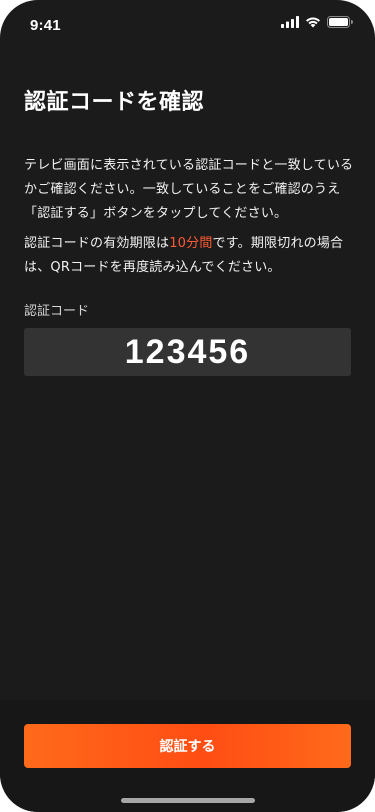 The height and width of the screenshot is (812, 375). Describe the element at coordinates (57, 311) in the screenshot. I see `code-label: 認証コード` at that location.